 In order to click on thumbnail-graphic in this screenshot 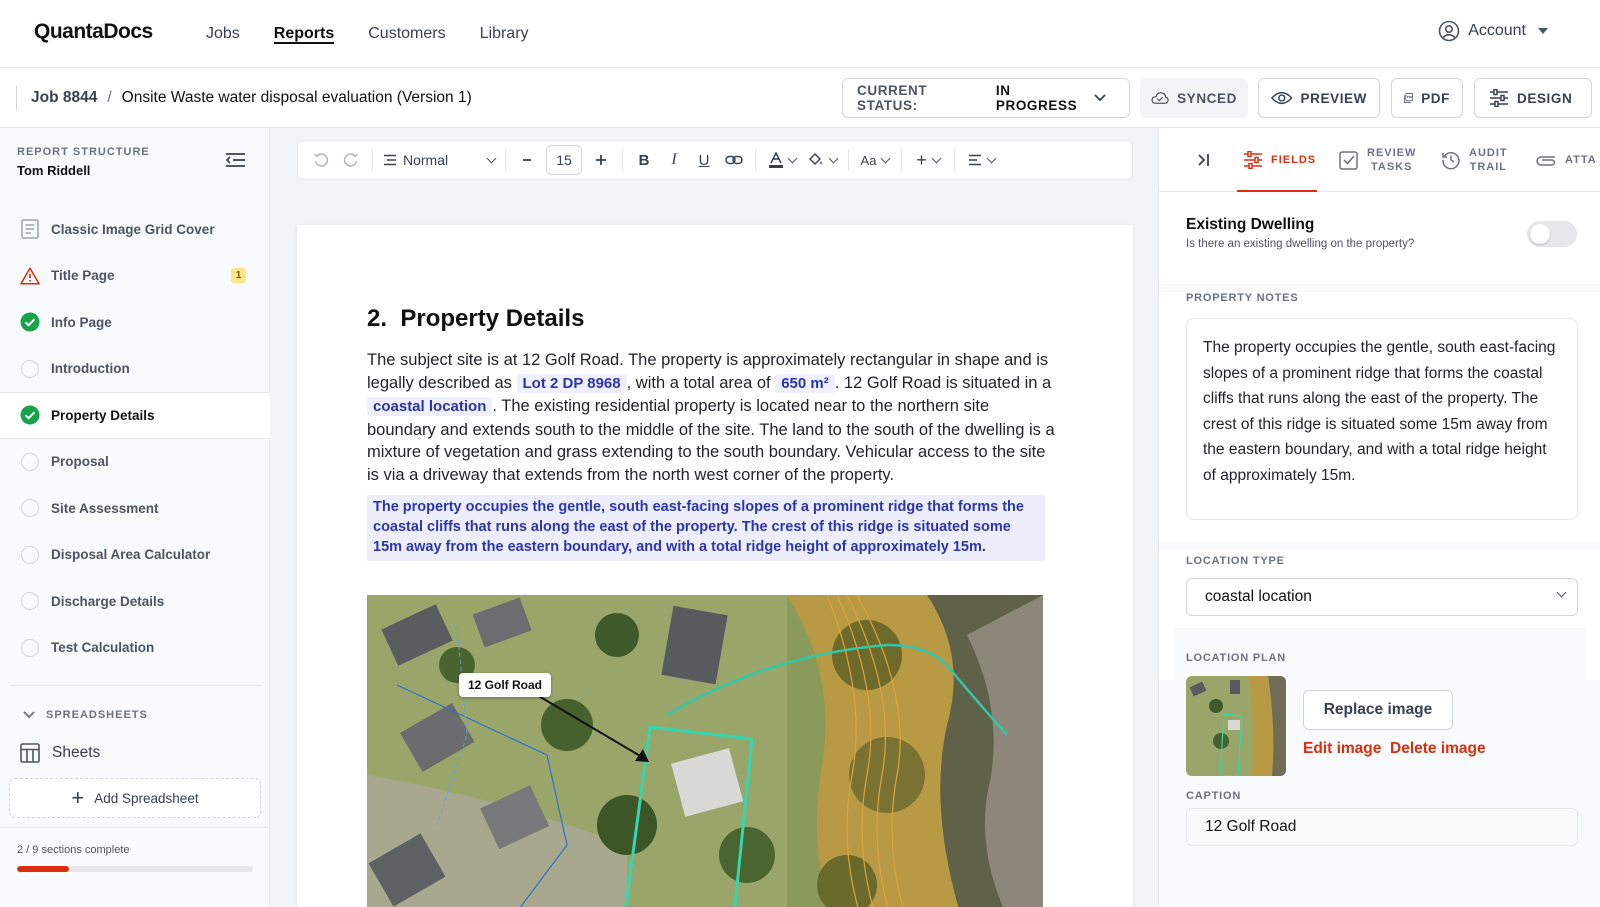, I will do `click(1236, 726)`.